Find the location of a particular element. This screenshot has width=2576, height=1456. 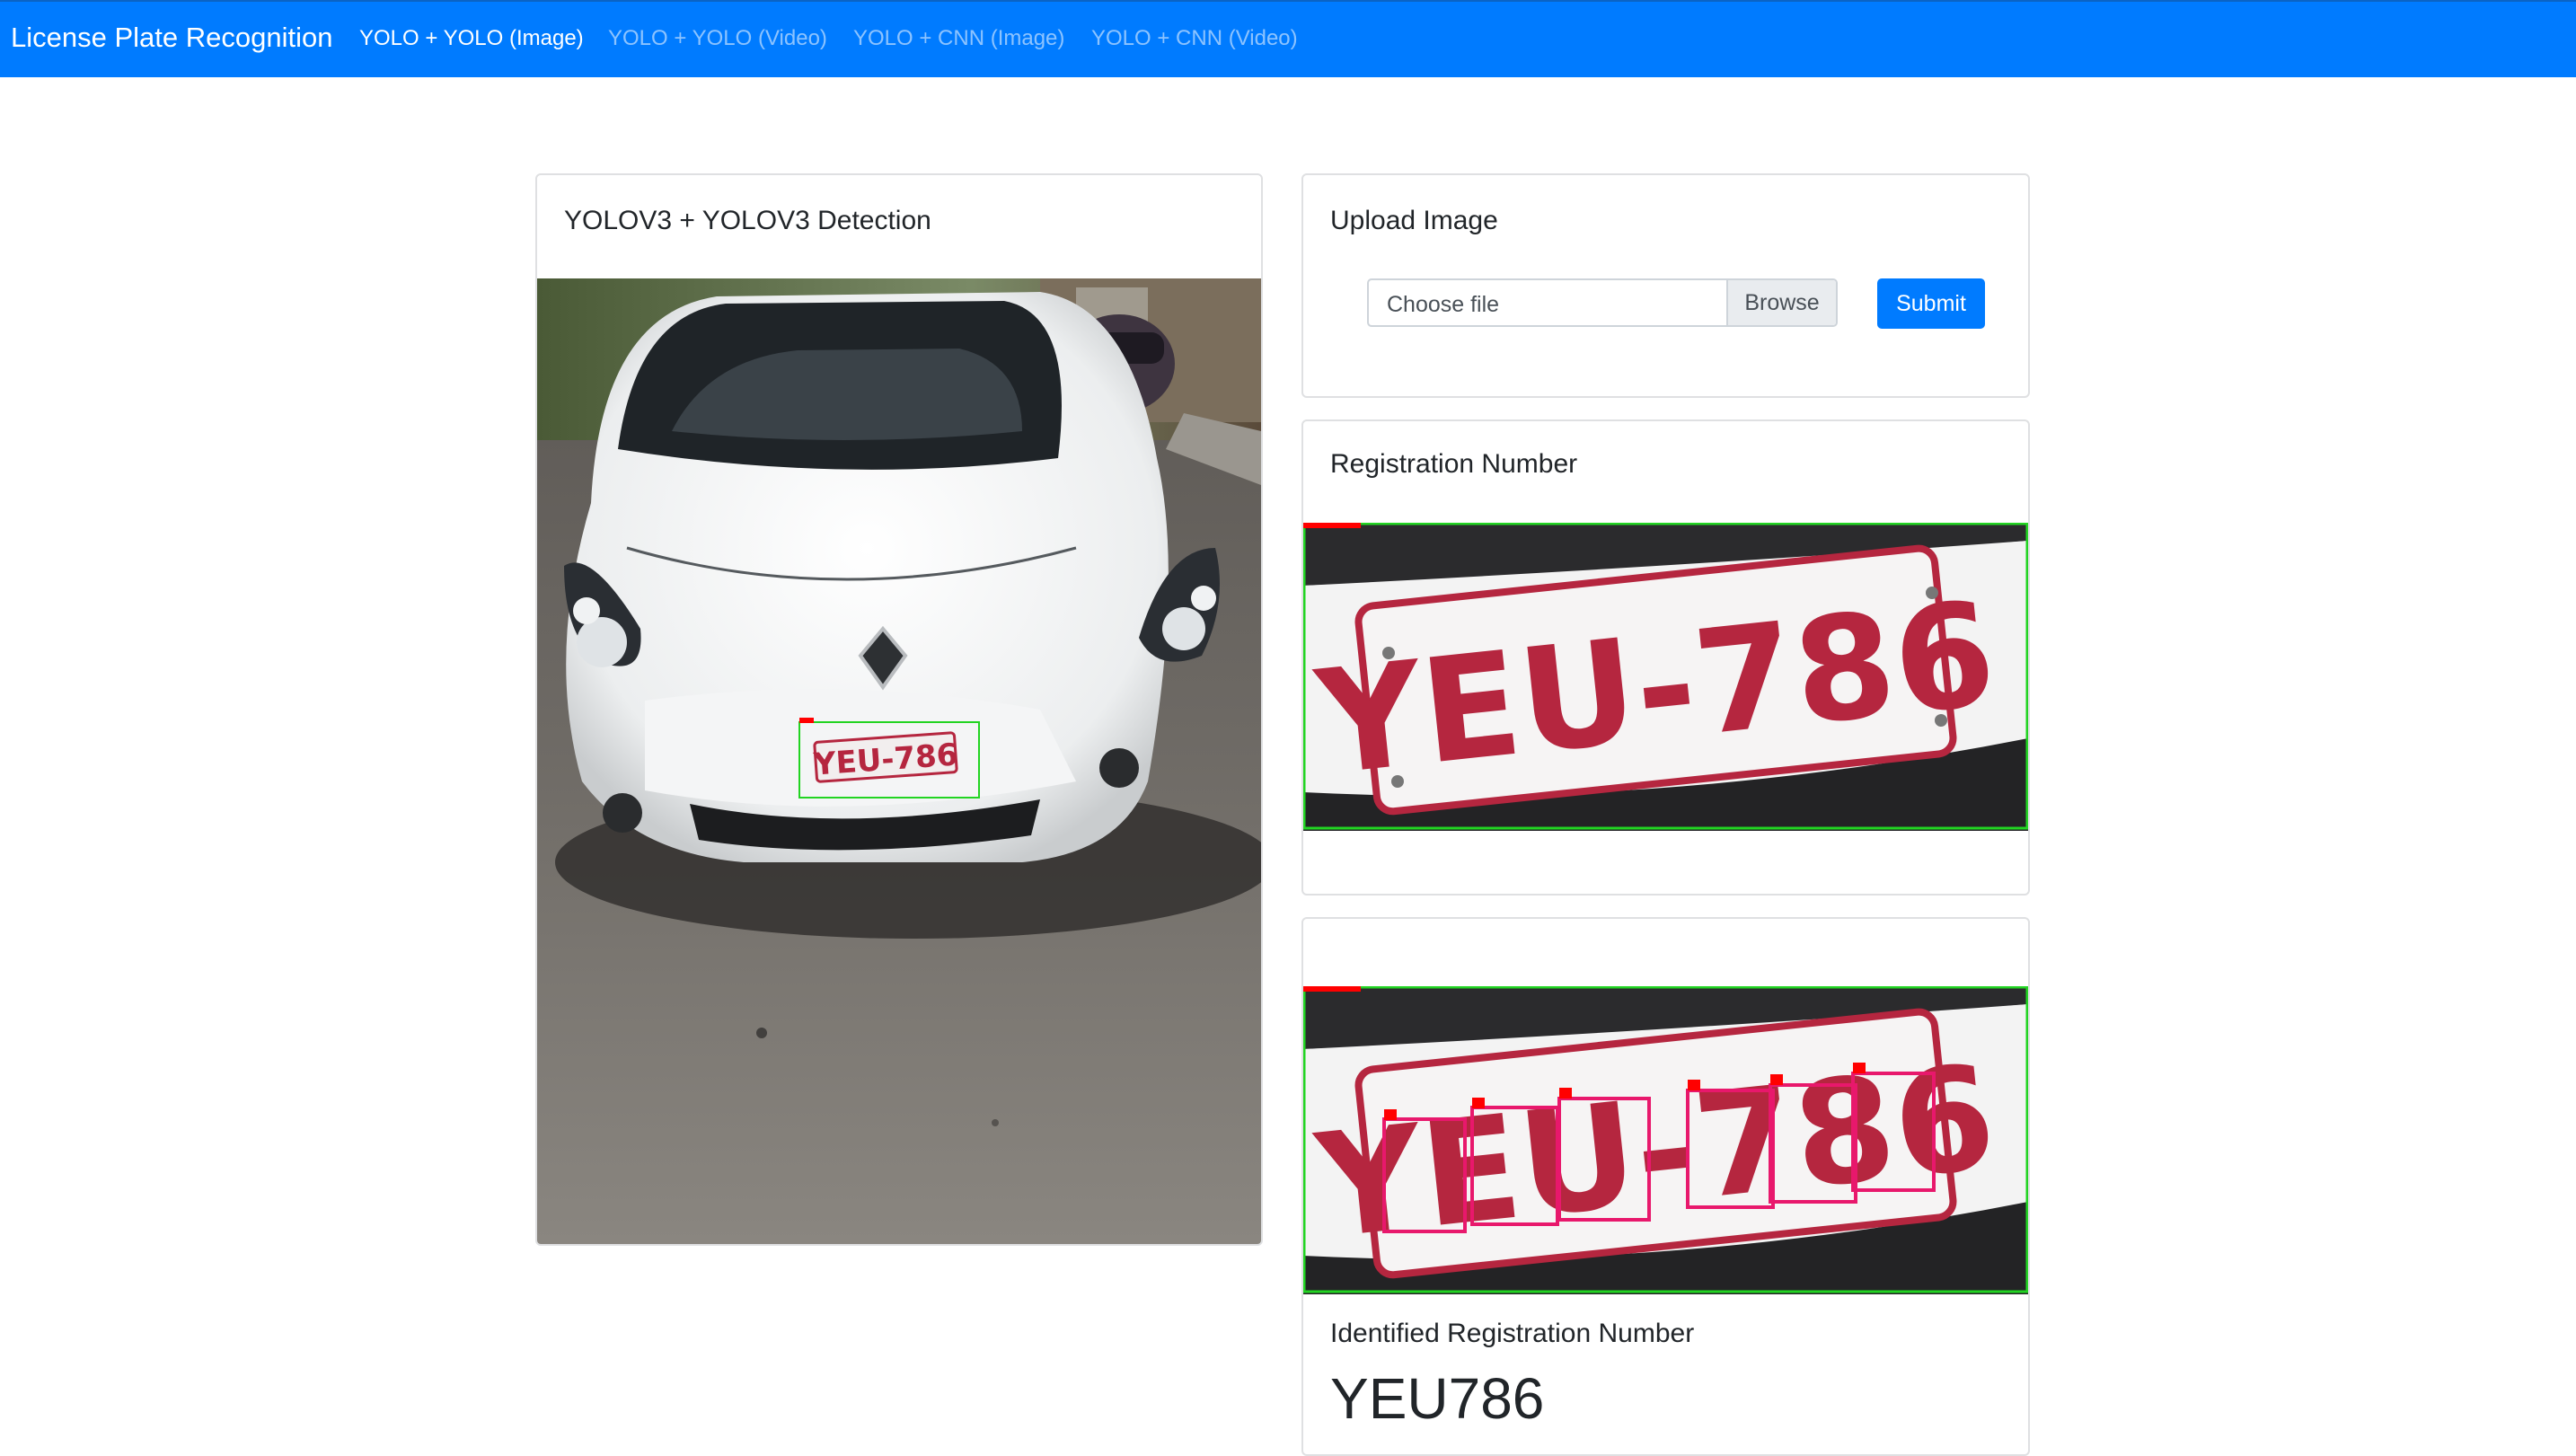

submit-button: Submit is located at coordinates (1931, 303).